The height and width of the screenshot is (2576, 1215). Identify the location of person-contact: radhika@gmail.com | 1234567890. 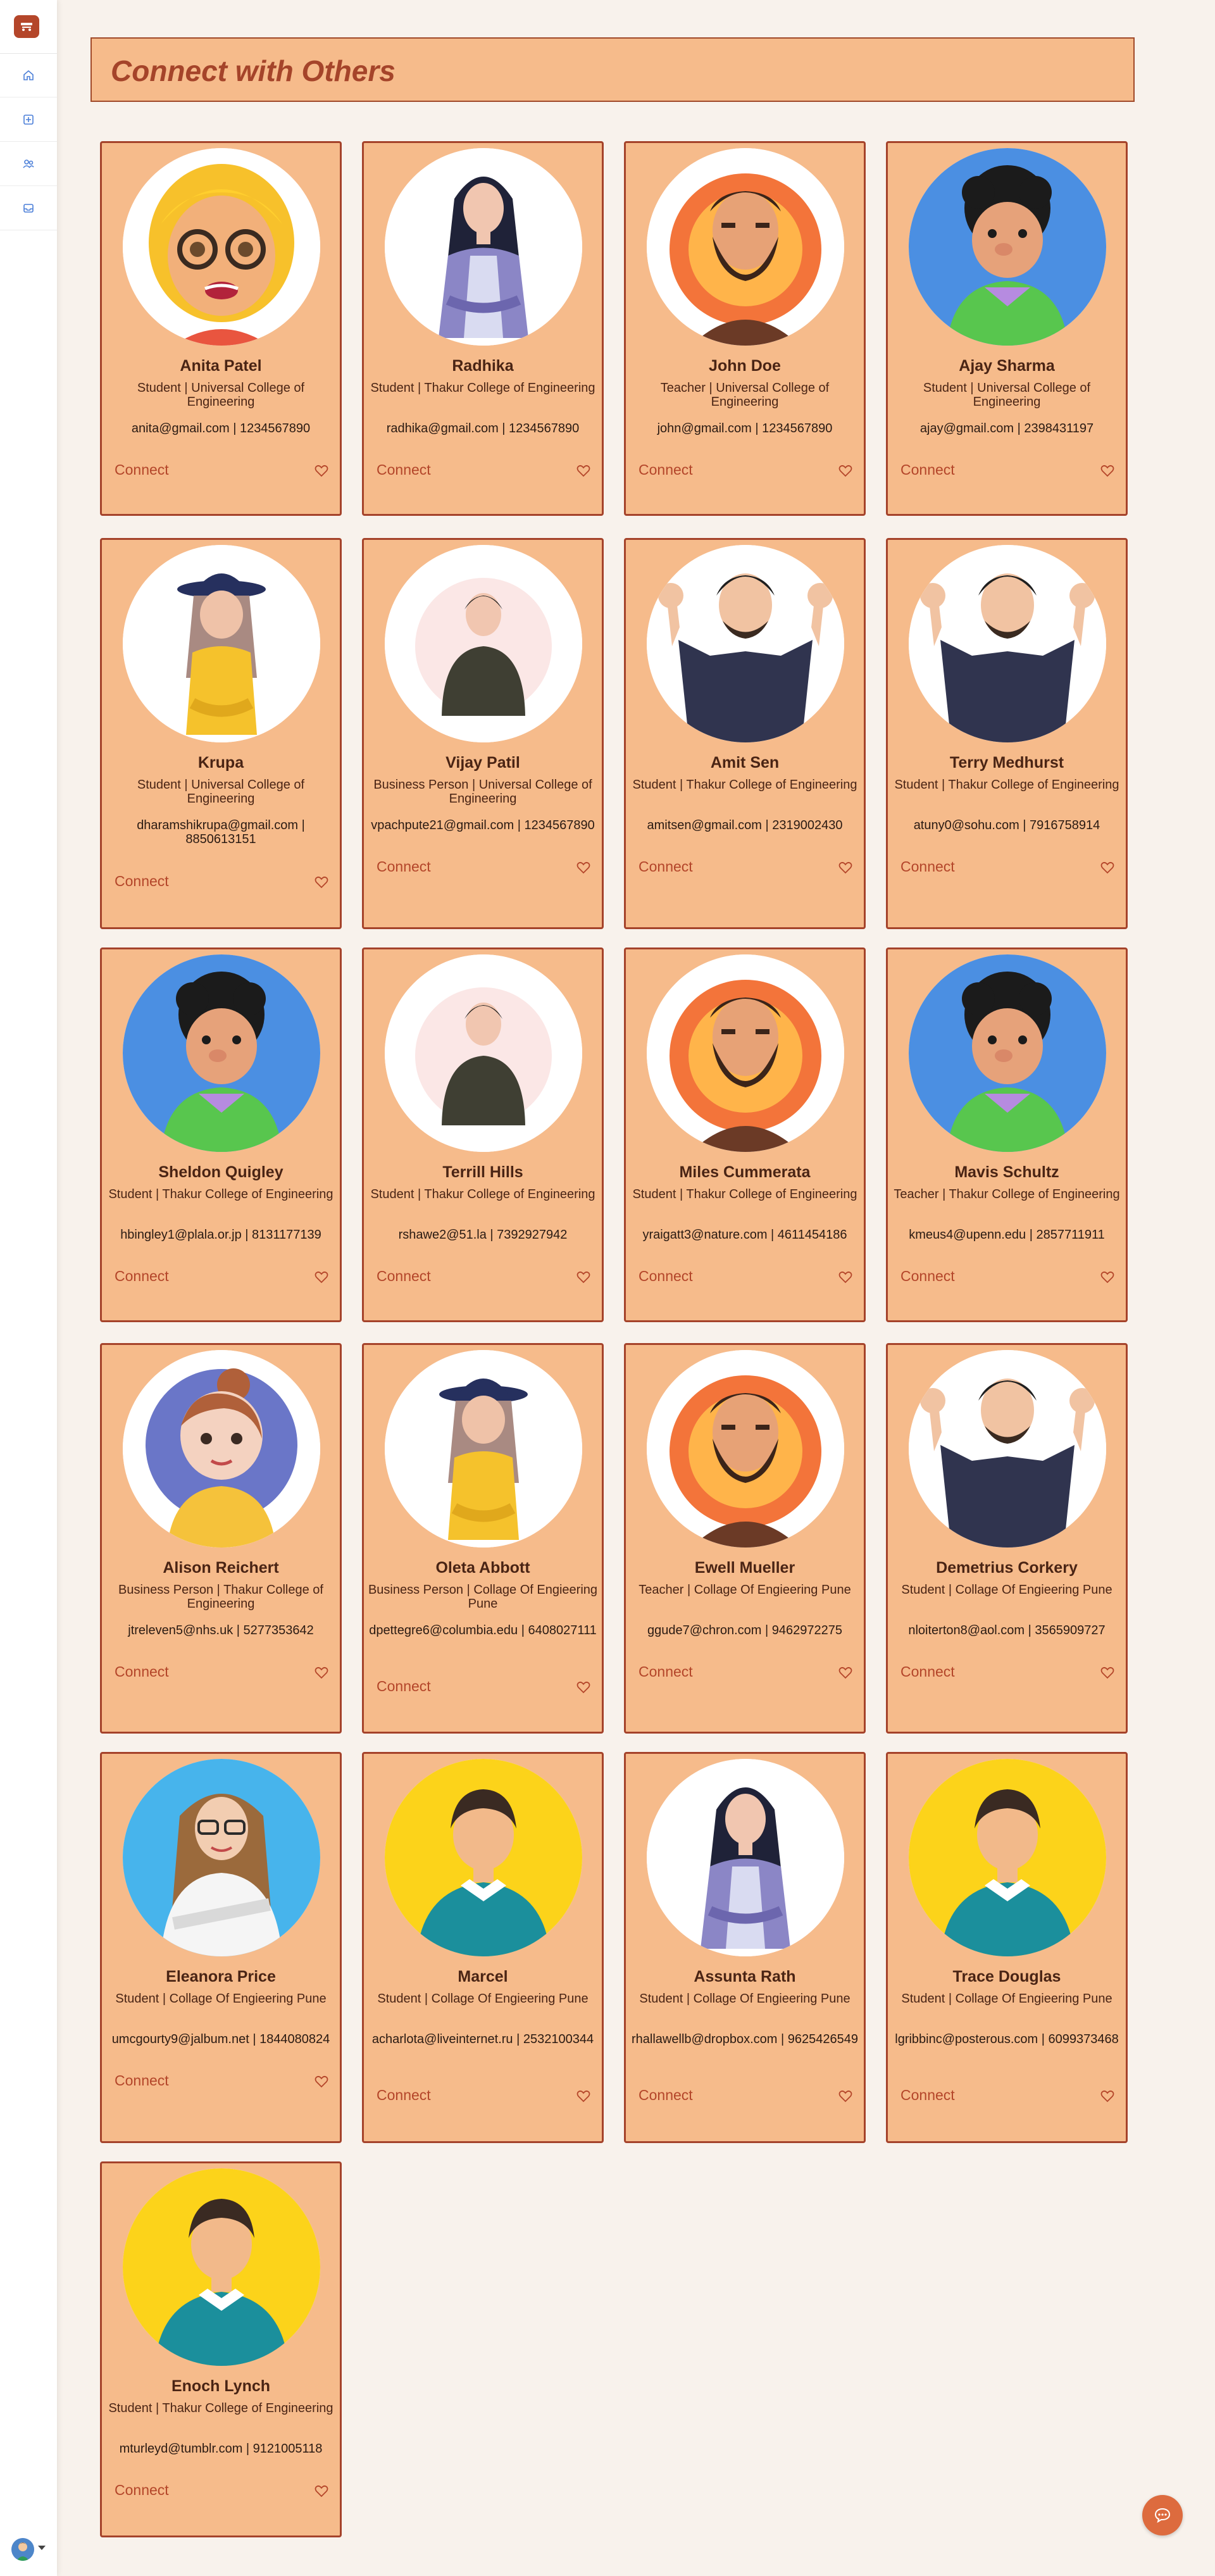
(483, 428).